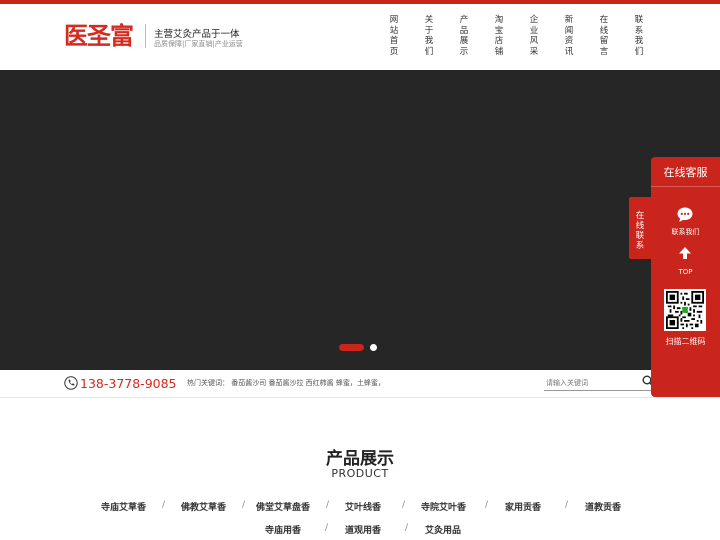 The width and height of the screenshot is (720, 540). I want to click on category-link: 道教贡香, so click(603, 506).